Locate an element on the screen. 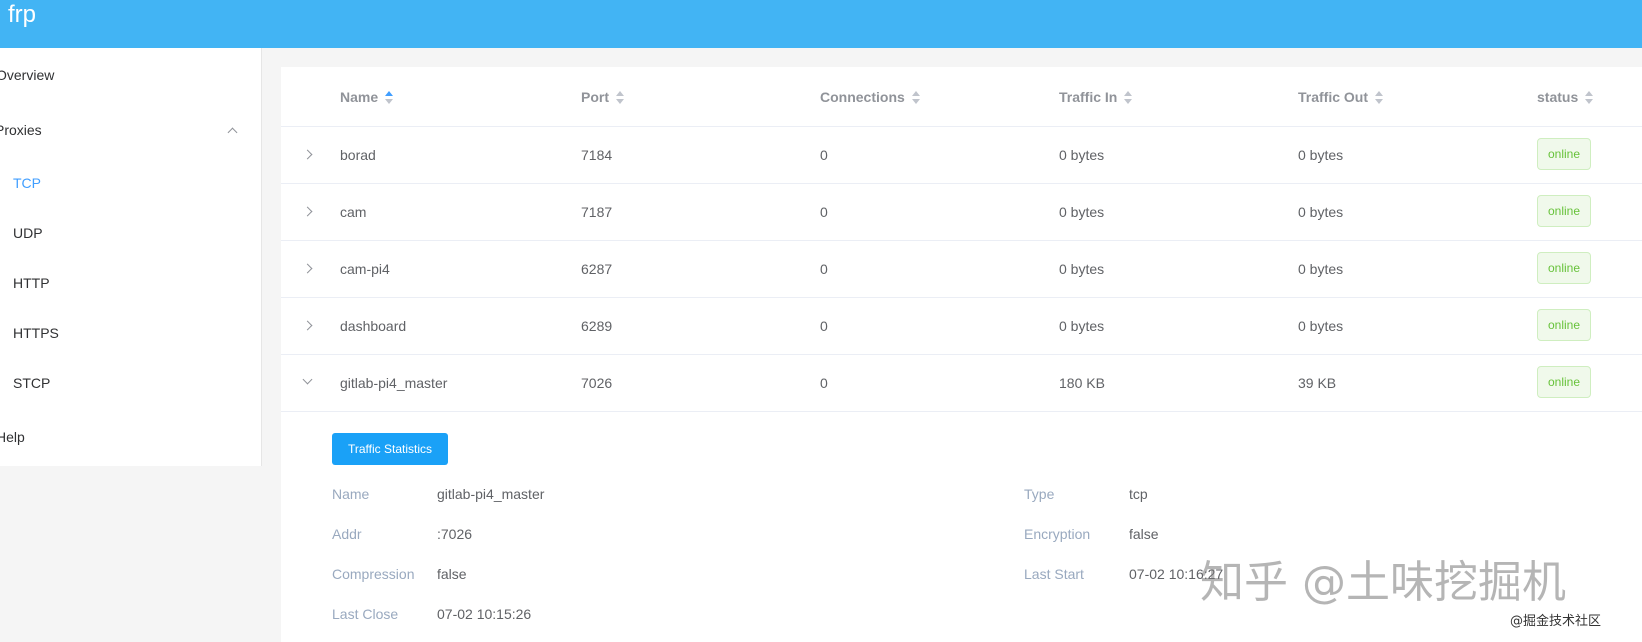 This screenshot has height=642, width=1642. sidebar-item-overview: Overview is located at coordinates (27, 75).